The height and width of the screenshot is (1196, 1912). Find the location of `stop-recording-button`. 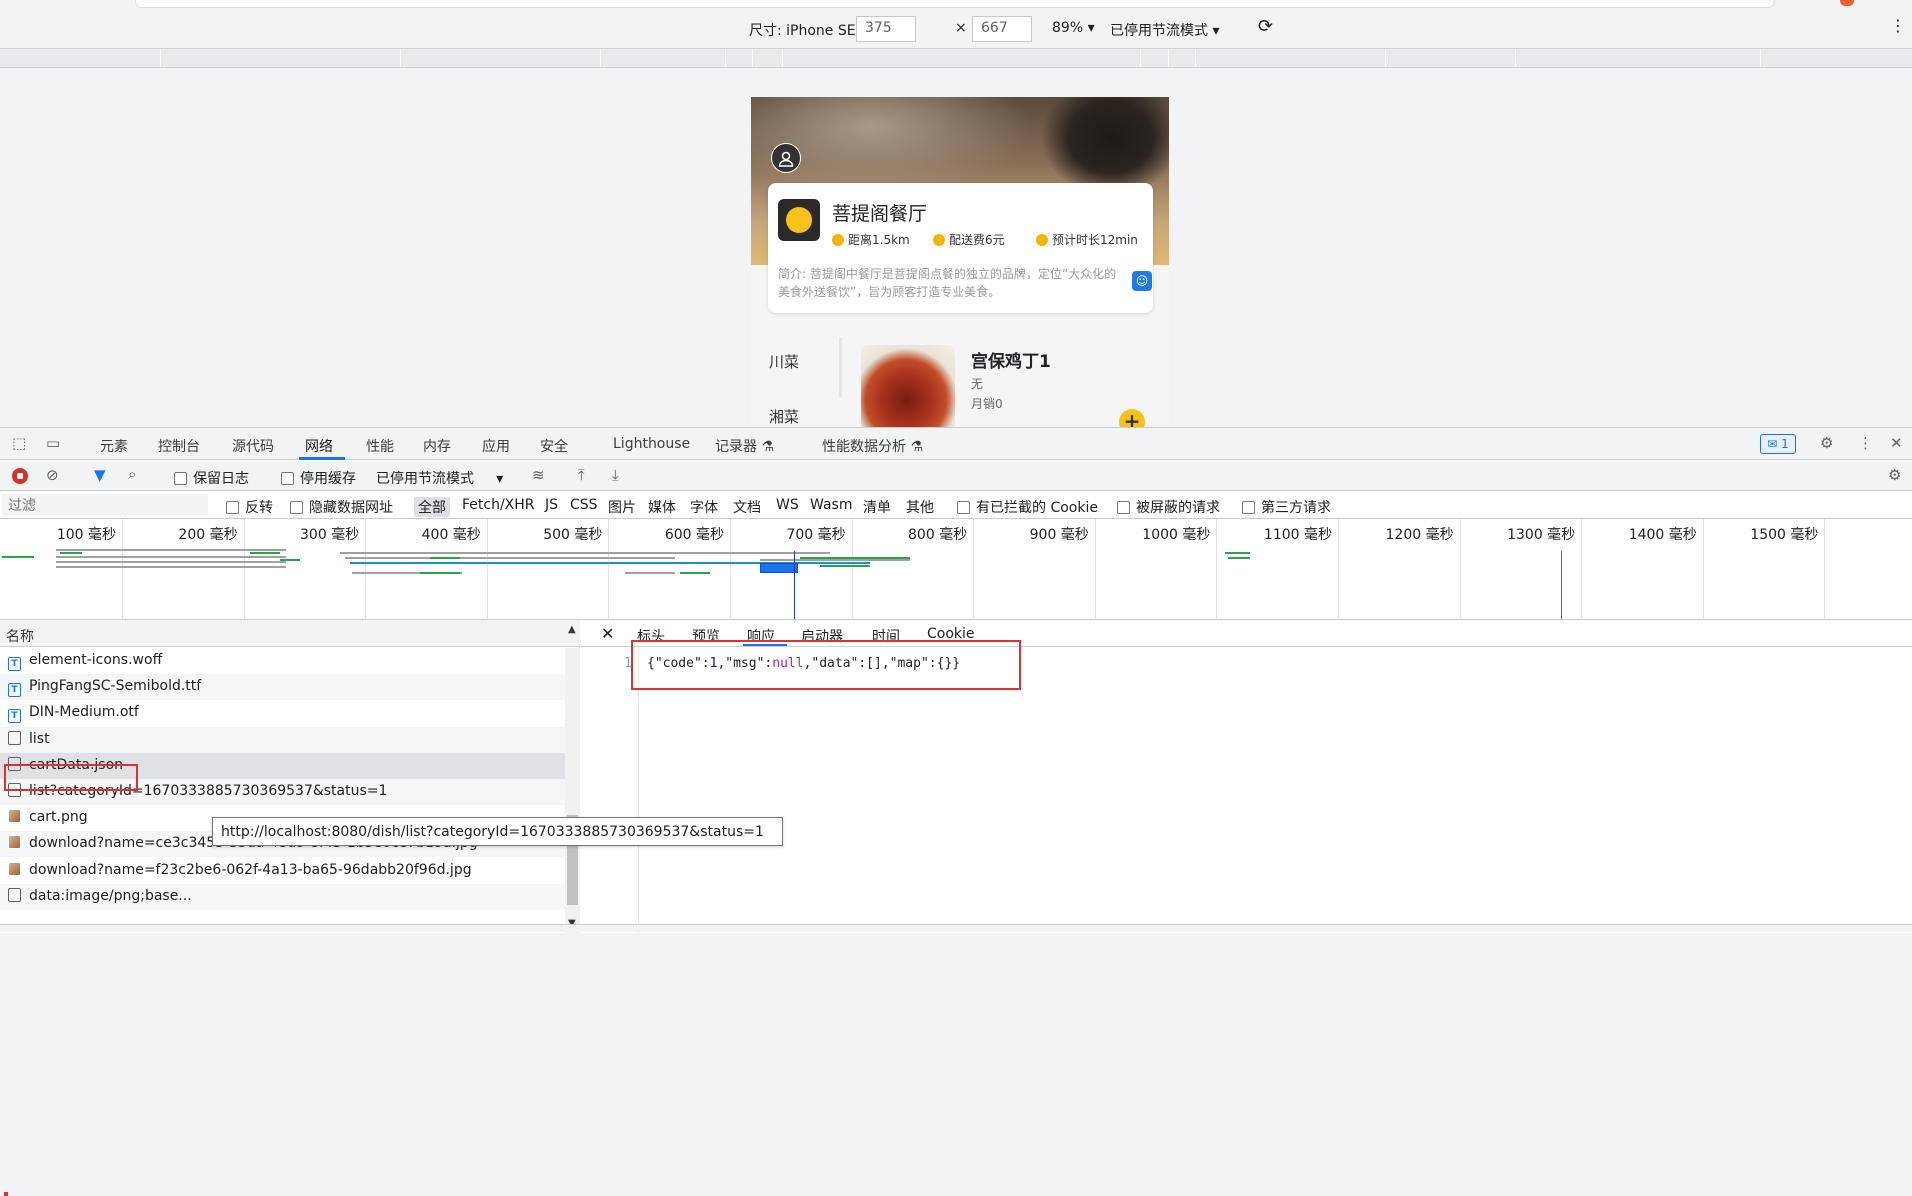

stop-recording-button is located at coordinates (20, 476).